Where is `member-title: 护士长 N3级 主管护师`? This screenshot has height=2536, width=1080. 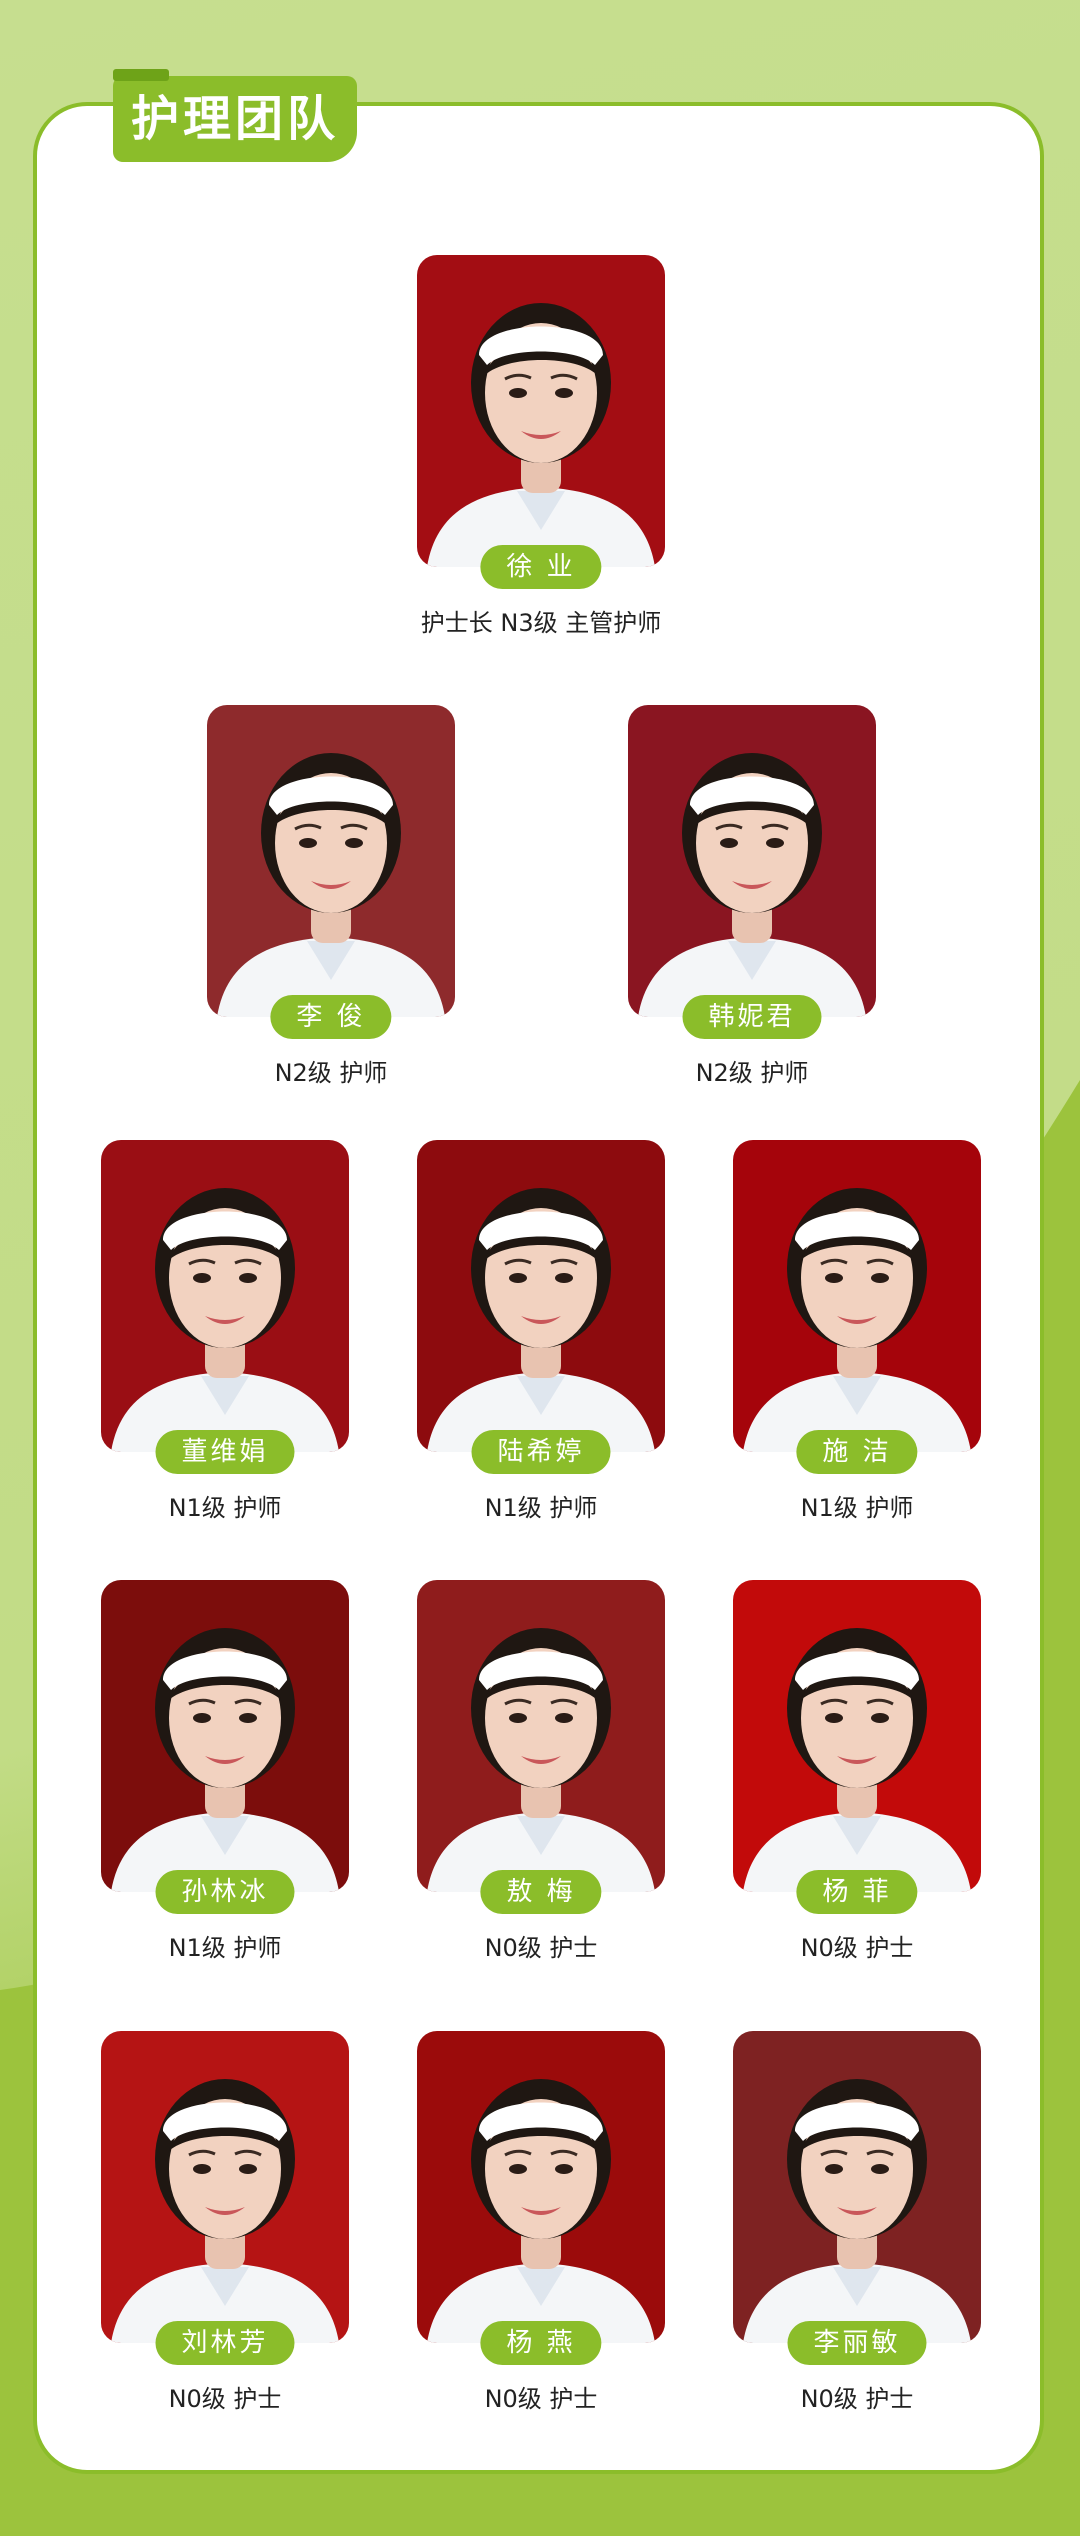 member-title: 护士长 N3级 主管护师 is located at coordinates (541, 623).